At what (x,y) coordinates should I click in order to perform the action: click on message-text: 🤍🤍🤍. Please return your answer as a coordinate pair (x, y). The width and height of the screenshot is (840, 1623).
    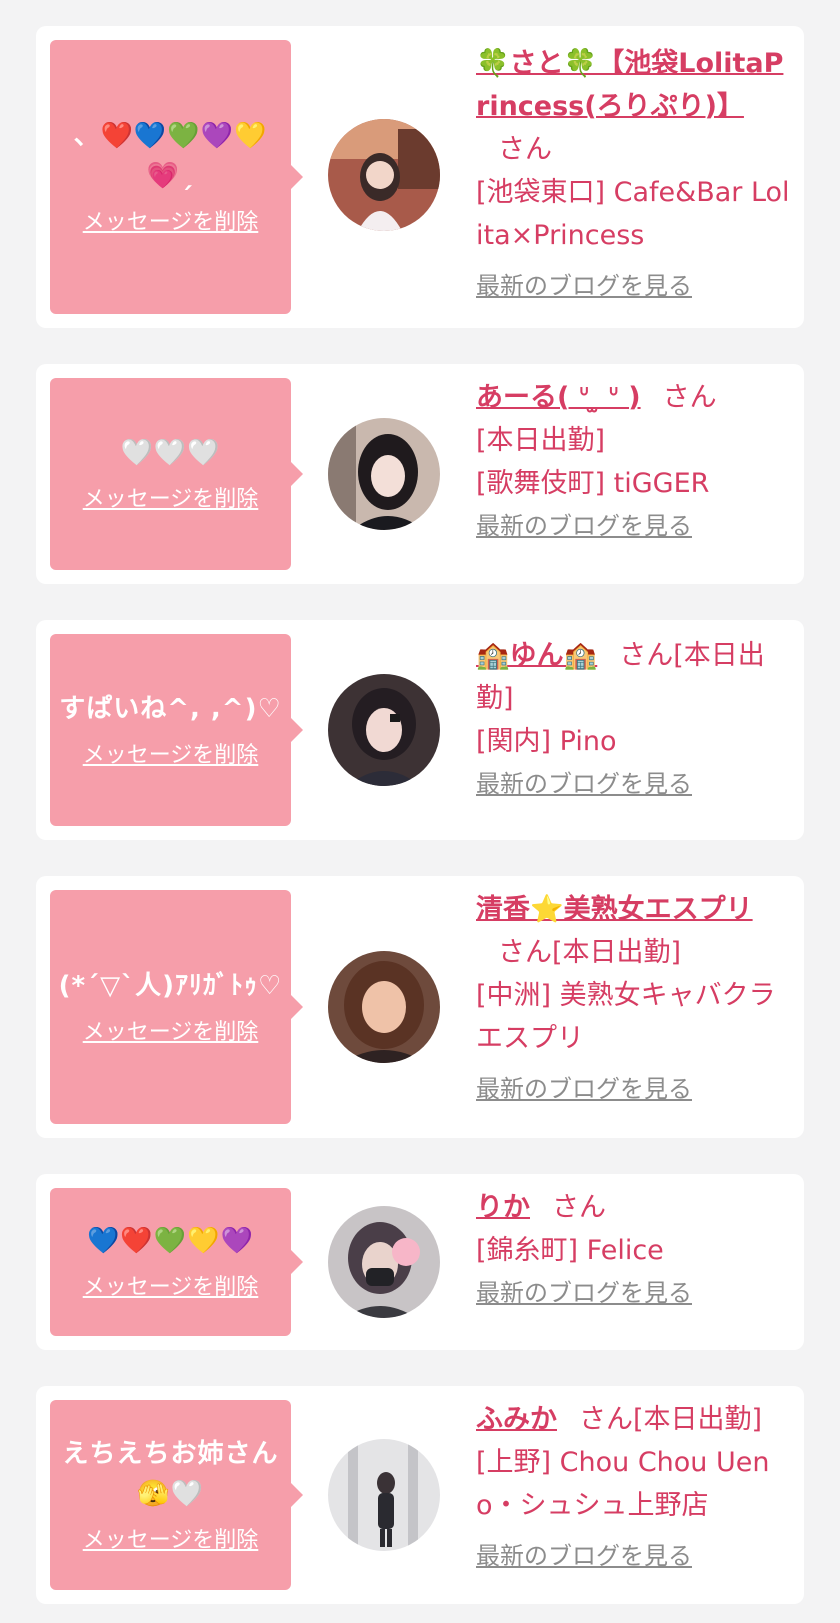
    Looking at the image, I should click on (170, 453).